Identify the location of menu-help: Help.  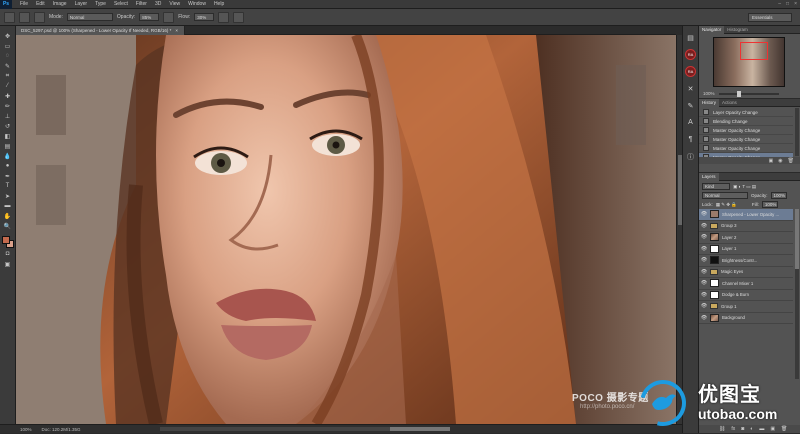
(219, 4).